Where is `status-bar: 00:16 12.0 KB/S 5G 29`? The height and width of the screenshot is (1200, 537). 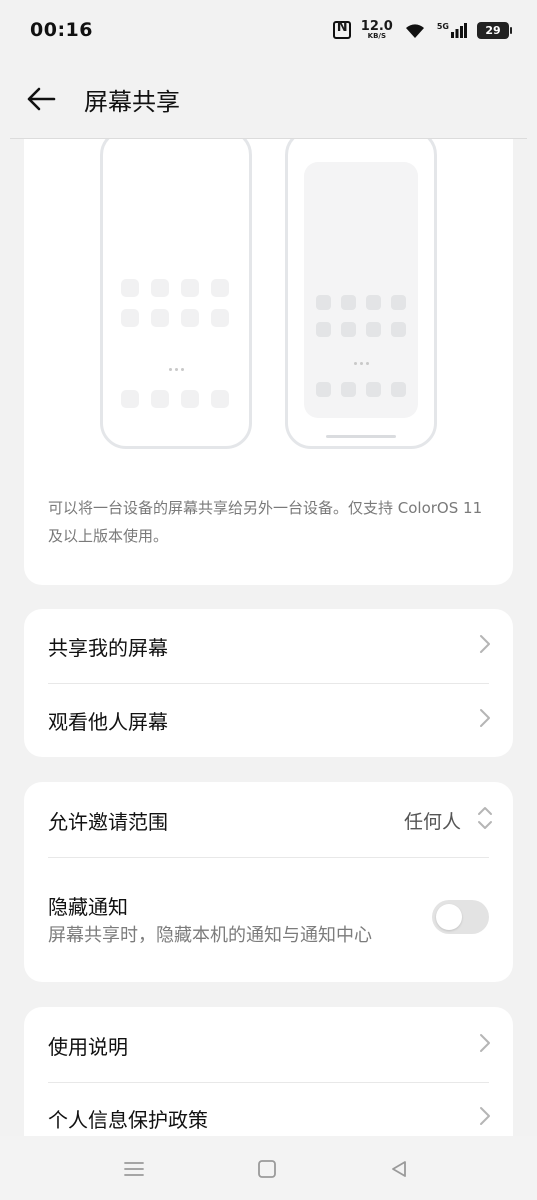 status-bar: 00:16 12.0 KB/S 5G 29 is located at coordinates (268, 30).